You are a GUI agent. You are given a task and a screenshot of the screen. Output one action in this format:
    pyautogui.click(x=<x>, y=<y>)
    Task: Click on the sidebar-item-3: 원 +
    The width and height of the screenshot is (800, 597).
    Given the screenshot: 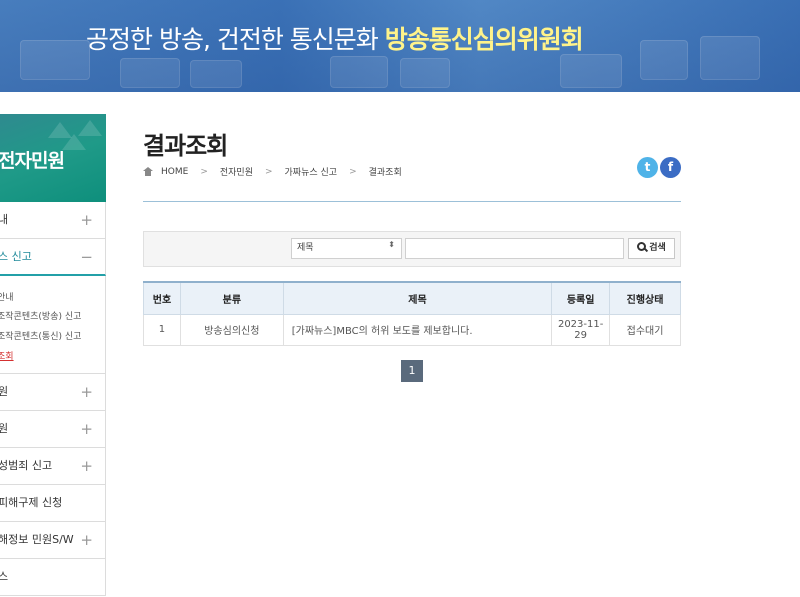 What is the action you would take?
    pyautogui.click(x=53, y=392)
    